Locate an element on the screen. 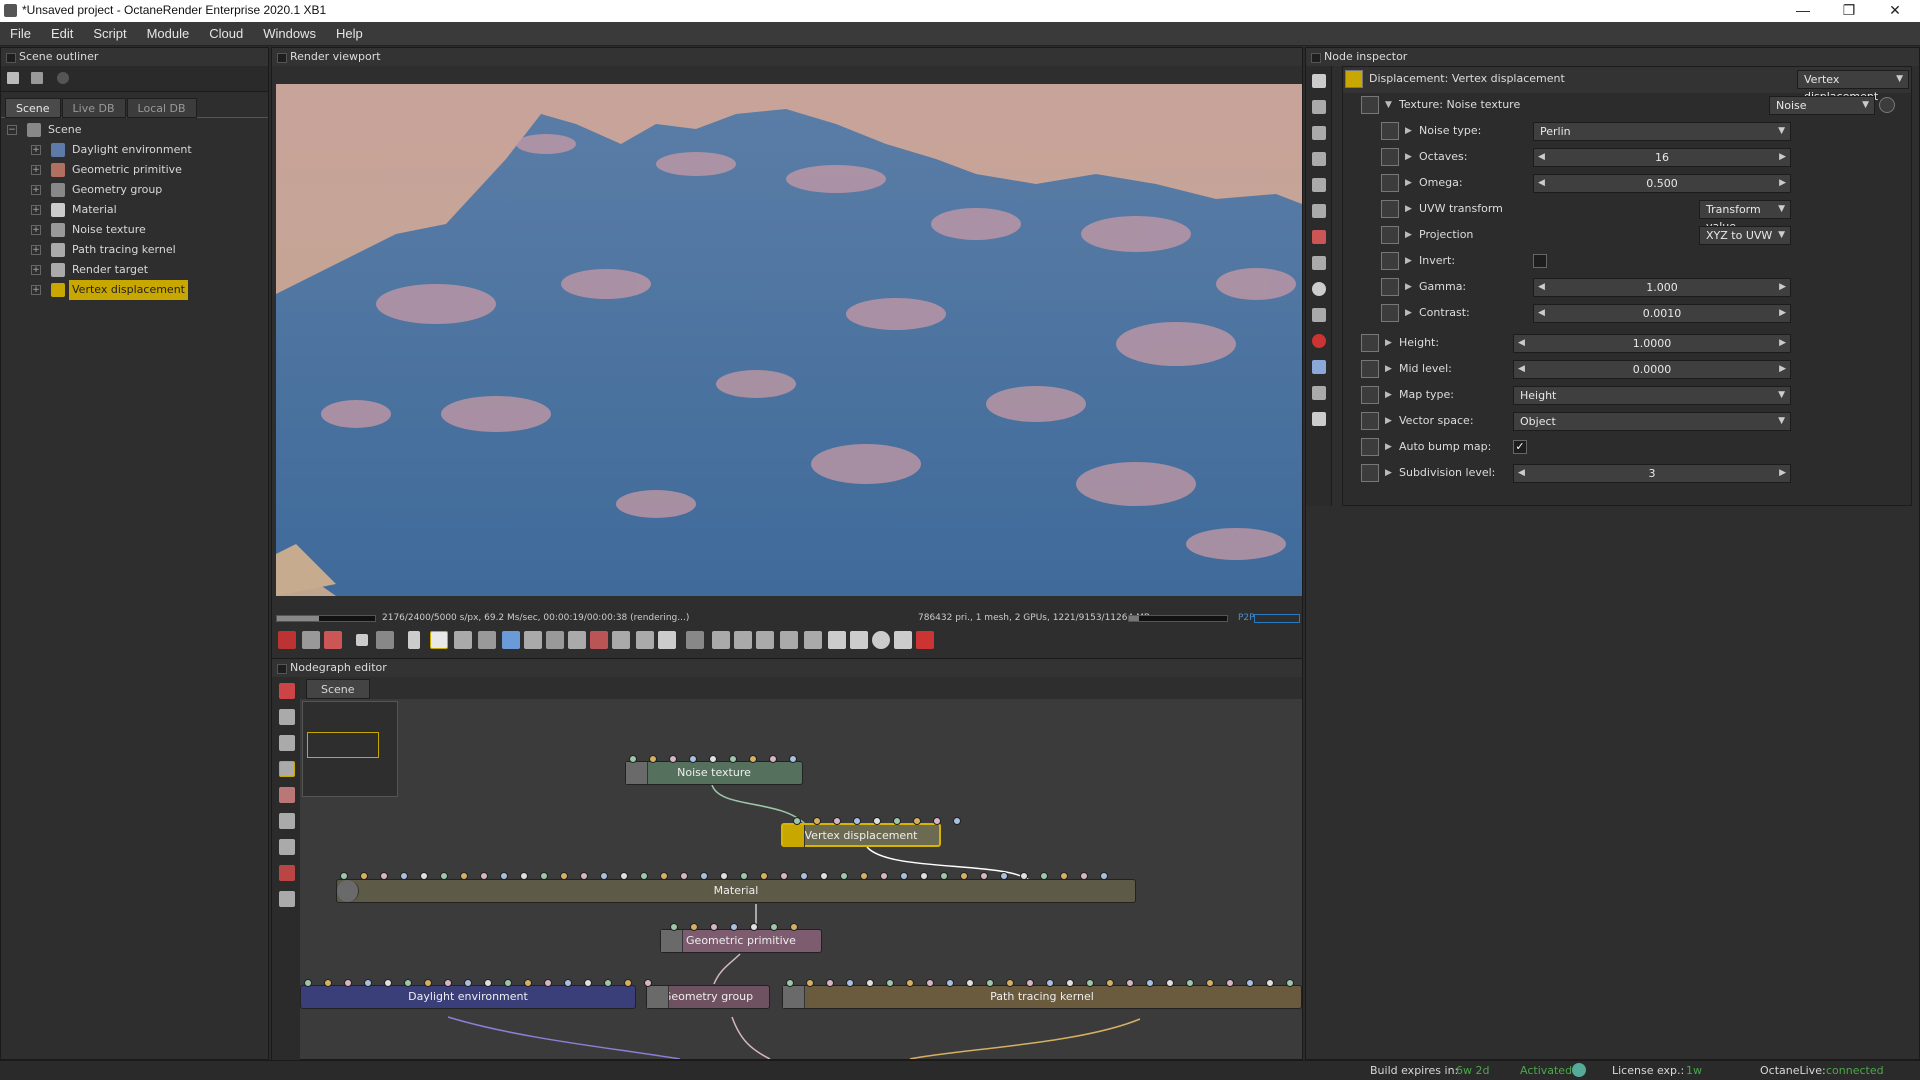 Image resolution: width=1920 pixels, height=1080 pixels. film-region-icon is located at coordinates (555, 640).